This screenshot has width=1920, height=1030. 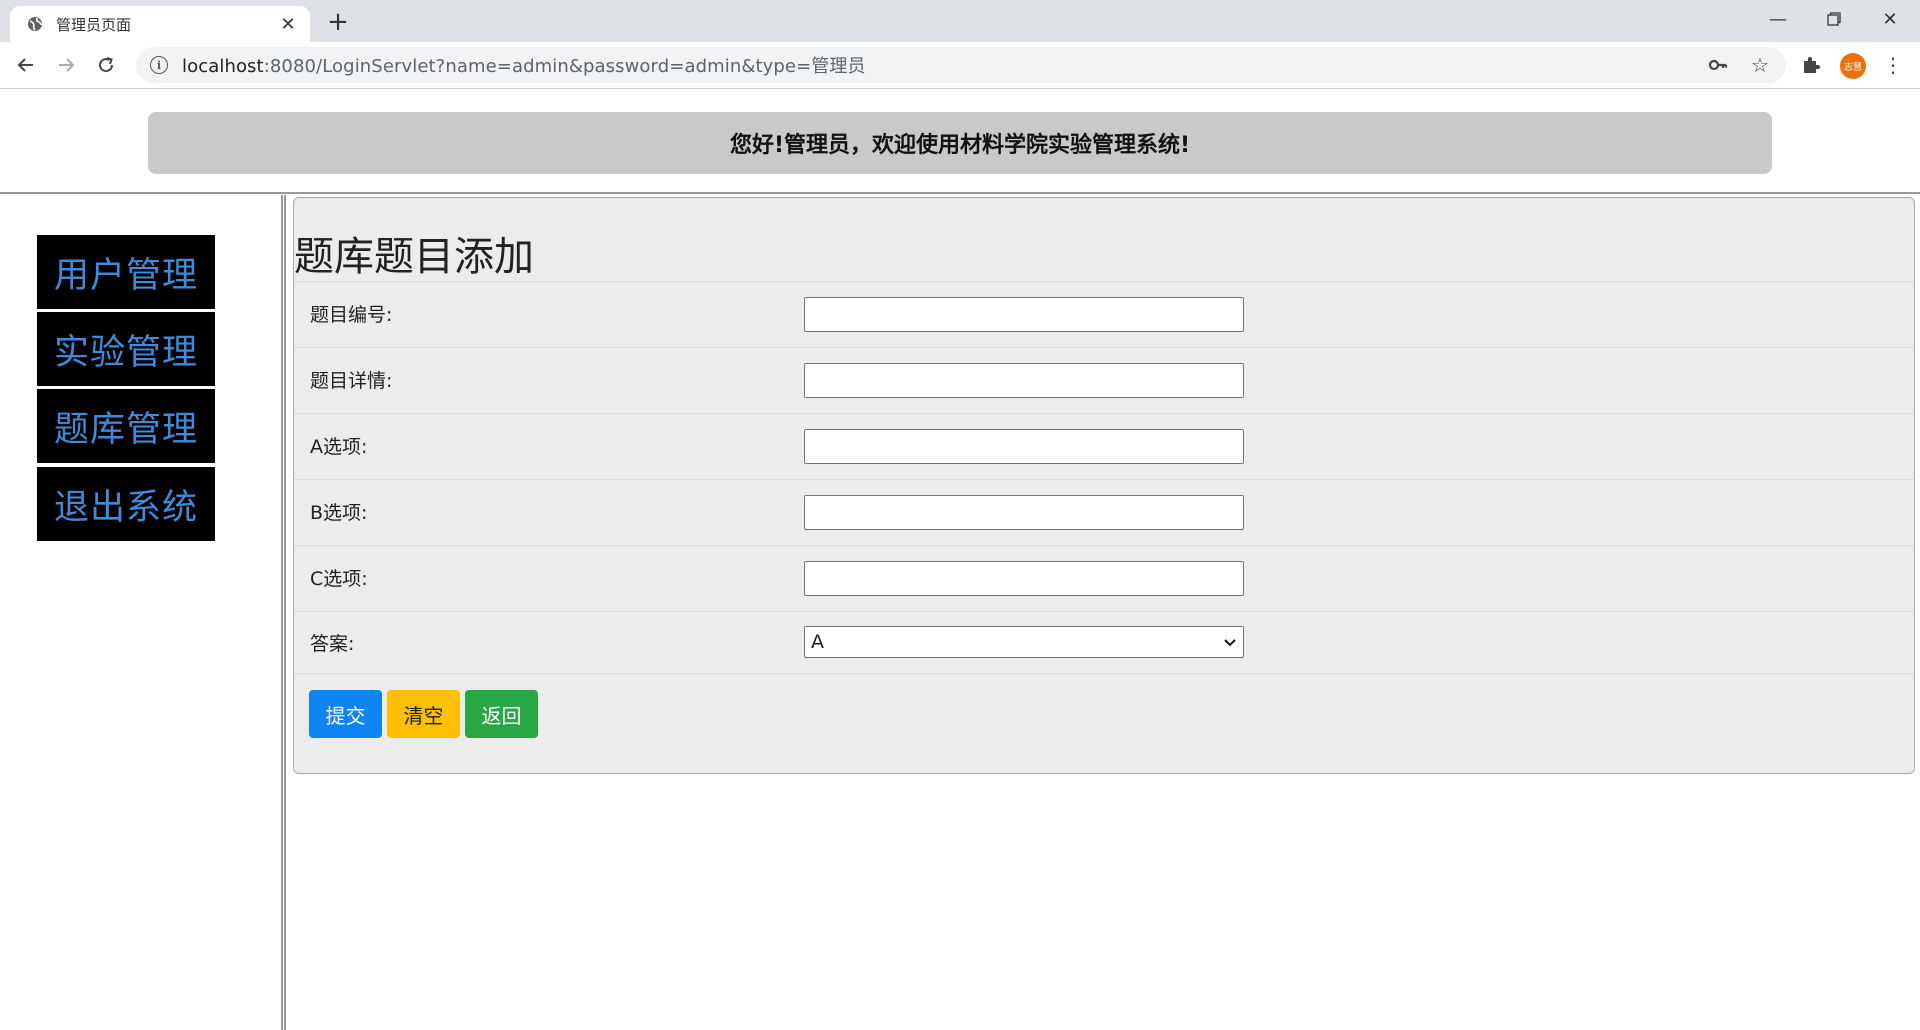 What do you see at coordinates (143, 612) in the screenshot?
I see `sidebar: 用户管理 实验管理 题库管理 退出系统` at bounding box center [143, 612].